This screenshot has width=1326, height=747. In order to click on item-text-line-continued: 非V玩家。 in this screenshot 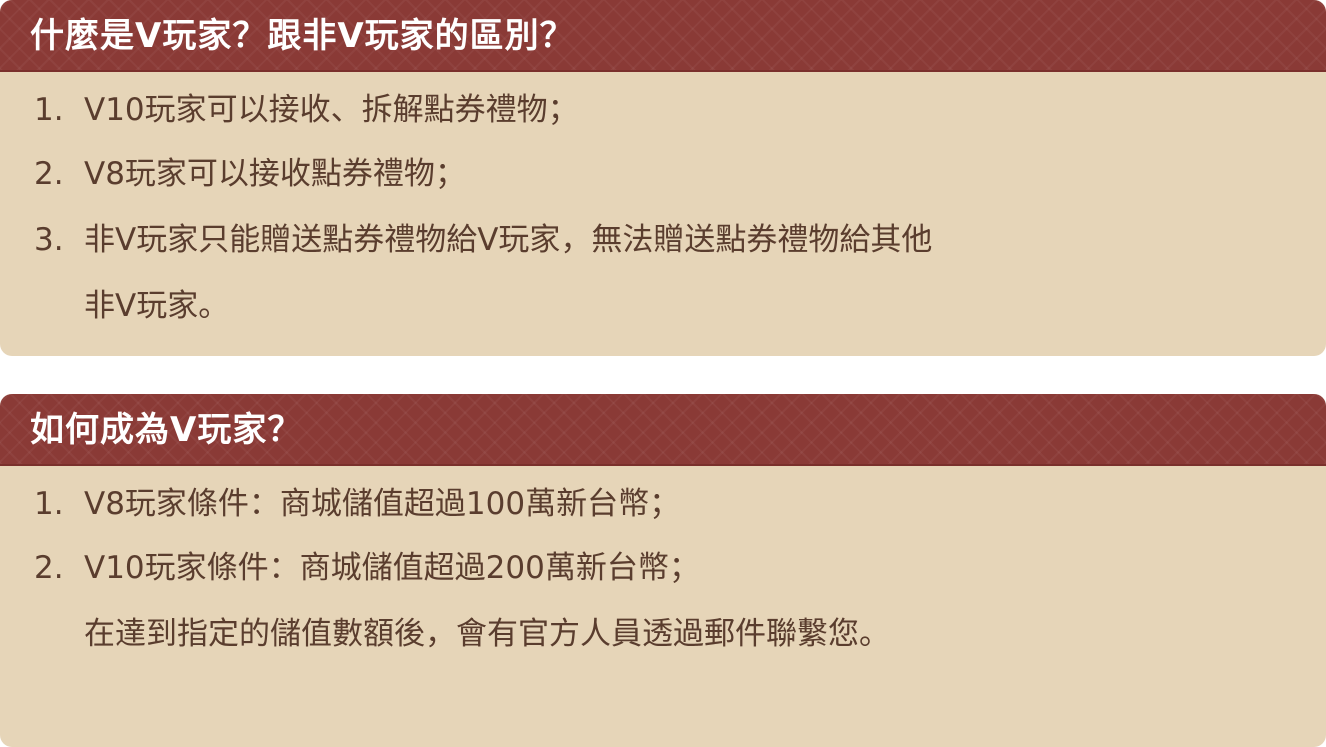, I will do `click(157, 306)`.